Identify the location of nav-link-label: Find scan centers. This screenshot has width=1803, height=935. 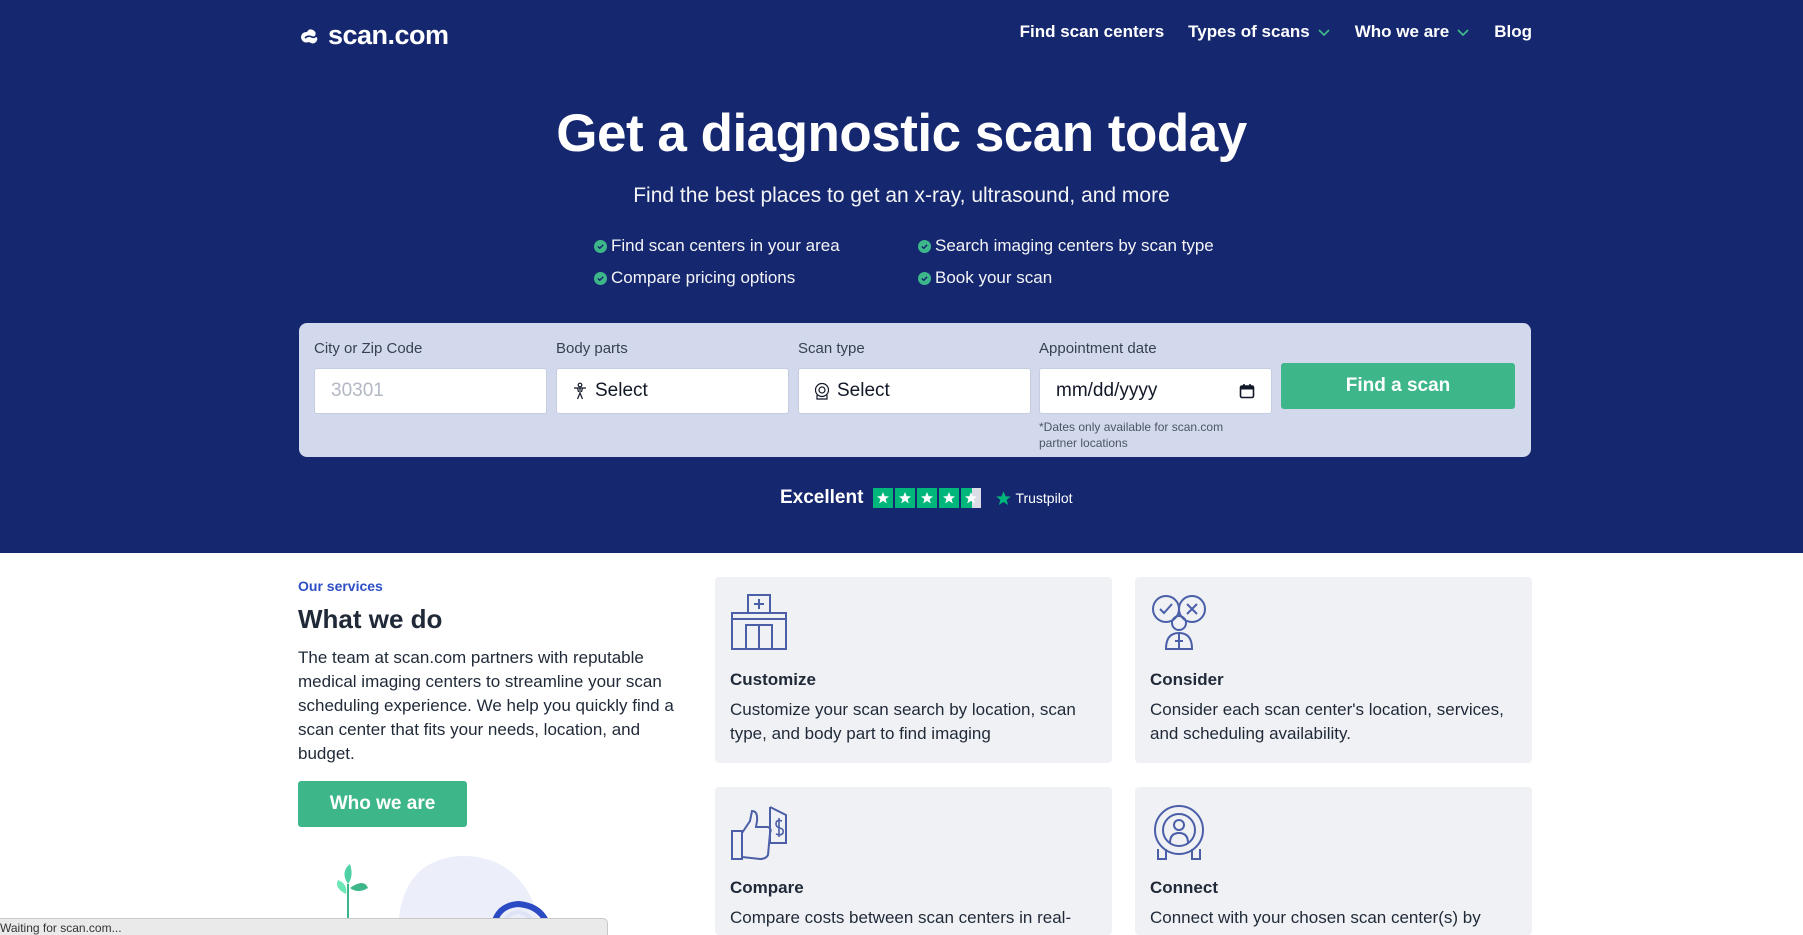
(1092, 31).